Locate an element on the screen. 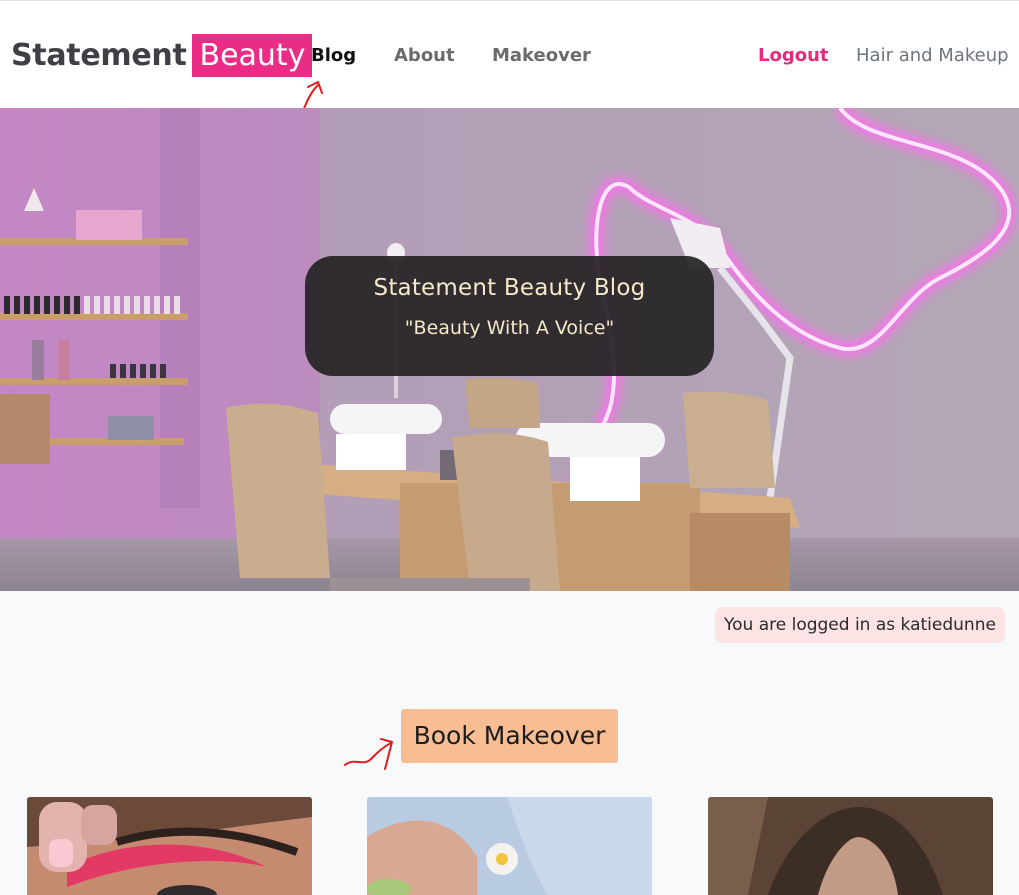  hero-title: Statement Beauty Blog is located at coordinates (509, 288).